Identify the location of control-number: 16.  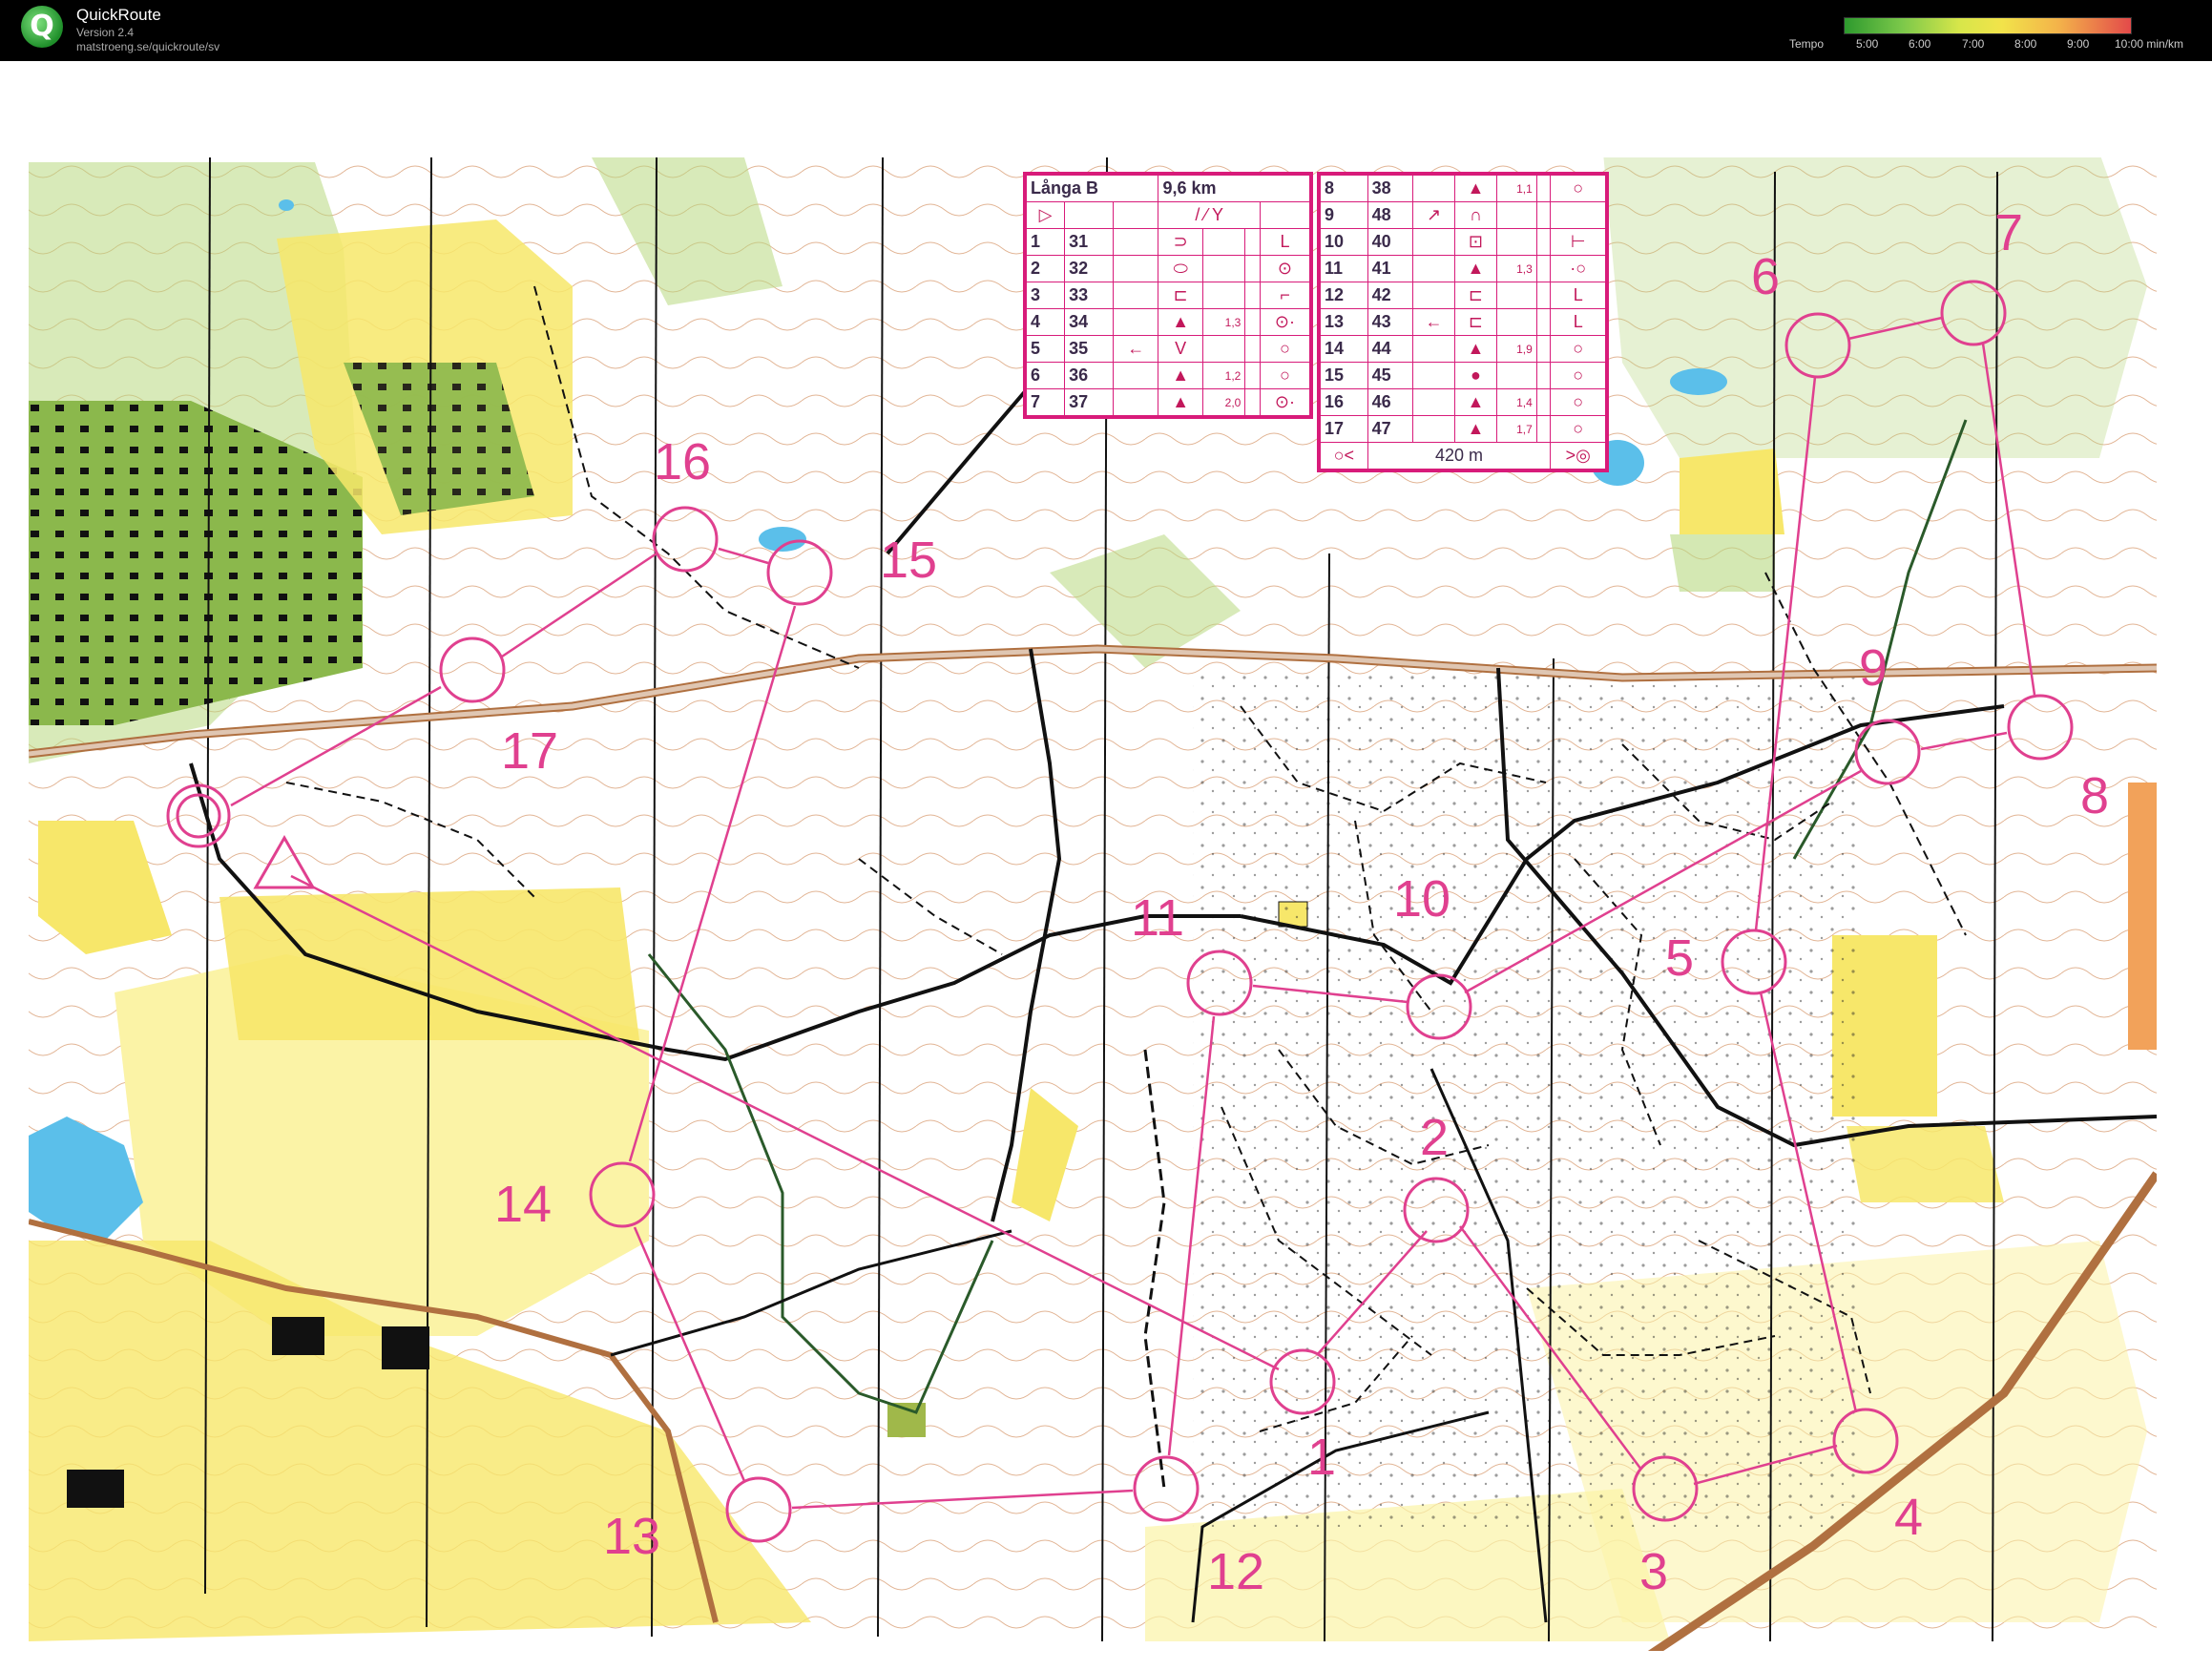
(683, 462).